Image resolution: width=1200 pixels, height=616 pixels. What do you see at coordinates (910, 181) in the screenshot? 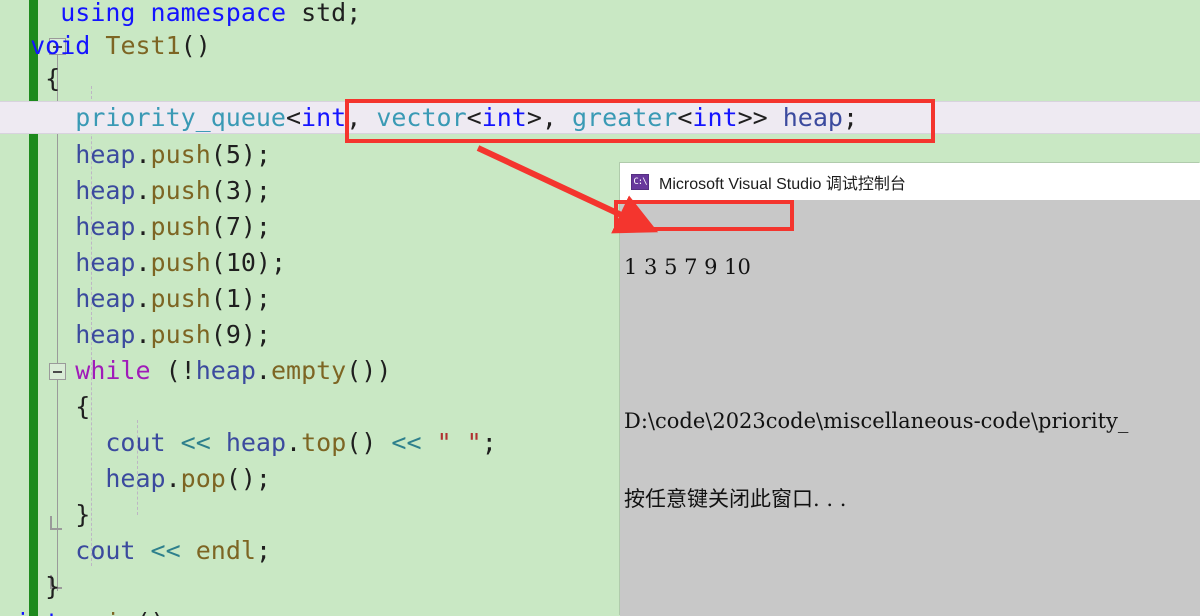
I see `console-title-bar: C:\ Microsoft Visual Studio 调试控制台` at bounding box center [910, 181].